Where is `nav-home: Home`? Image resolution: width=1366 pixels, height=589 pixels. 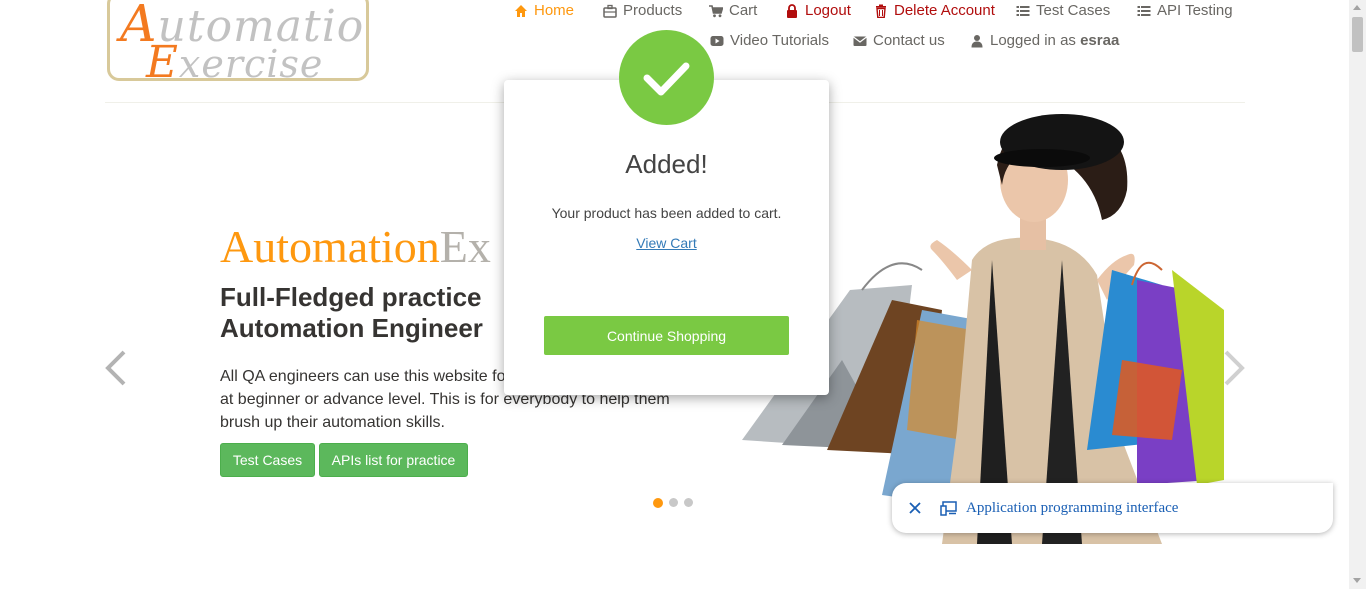
nav-home: Home is located at coordinates (544, 10).